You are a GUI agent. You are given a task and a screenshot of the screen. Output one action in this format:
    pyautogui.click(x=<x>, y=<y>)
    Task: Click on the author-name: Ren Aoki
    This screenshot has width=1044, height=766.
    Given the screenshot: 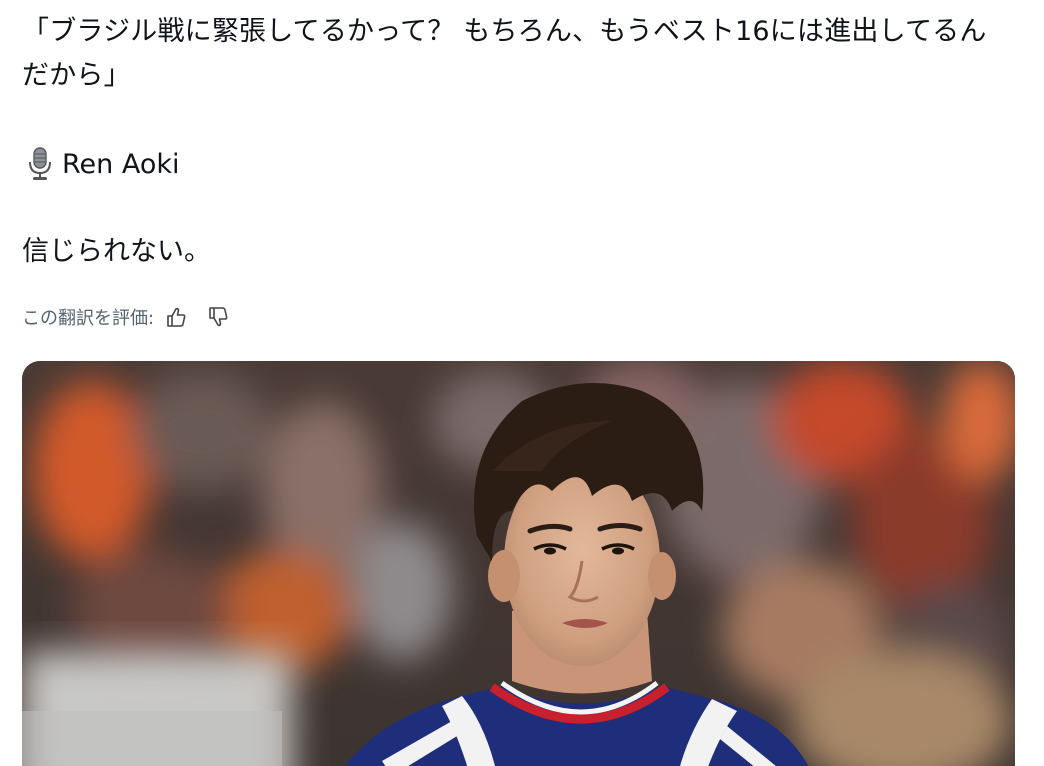 What is the action you would take?
    pyautogui.click(x=121, y=164)
    